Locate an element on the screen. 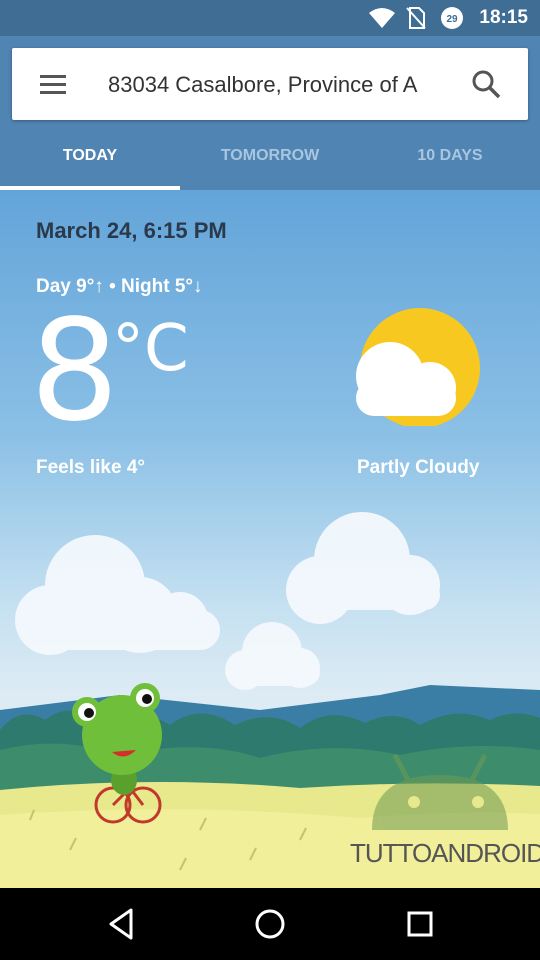 The width and height of the screenshot is (540, 960). feels-like: Feels like 4° is located at coordinates (90, 467).